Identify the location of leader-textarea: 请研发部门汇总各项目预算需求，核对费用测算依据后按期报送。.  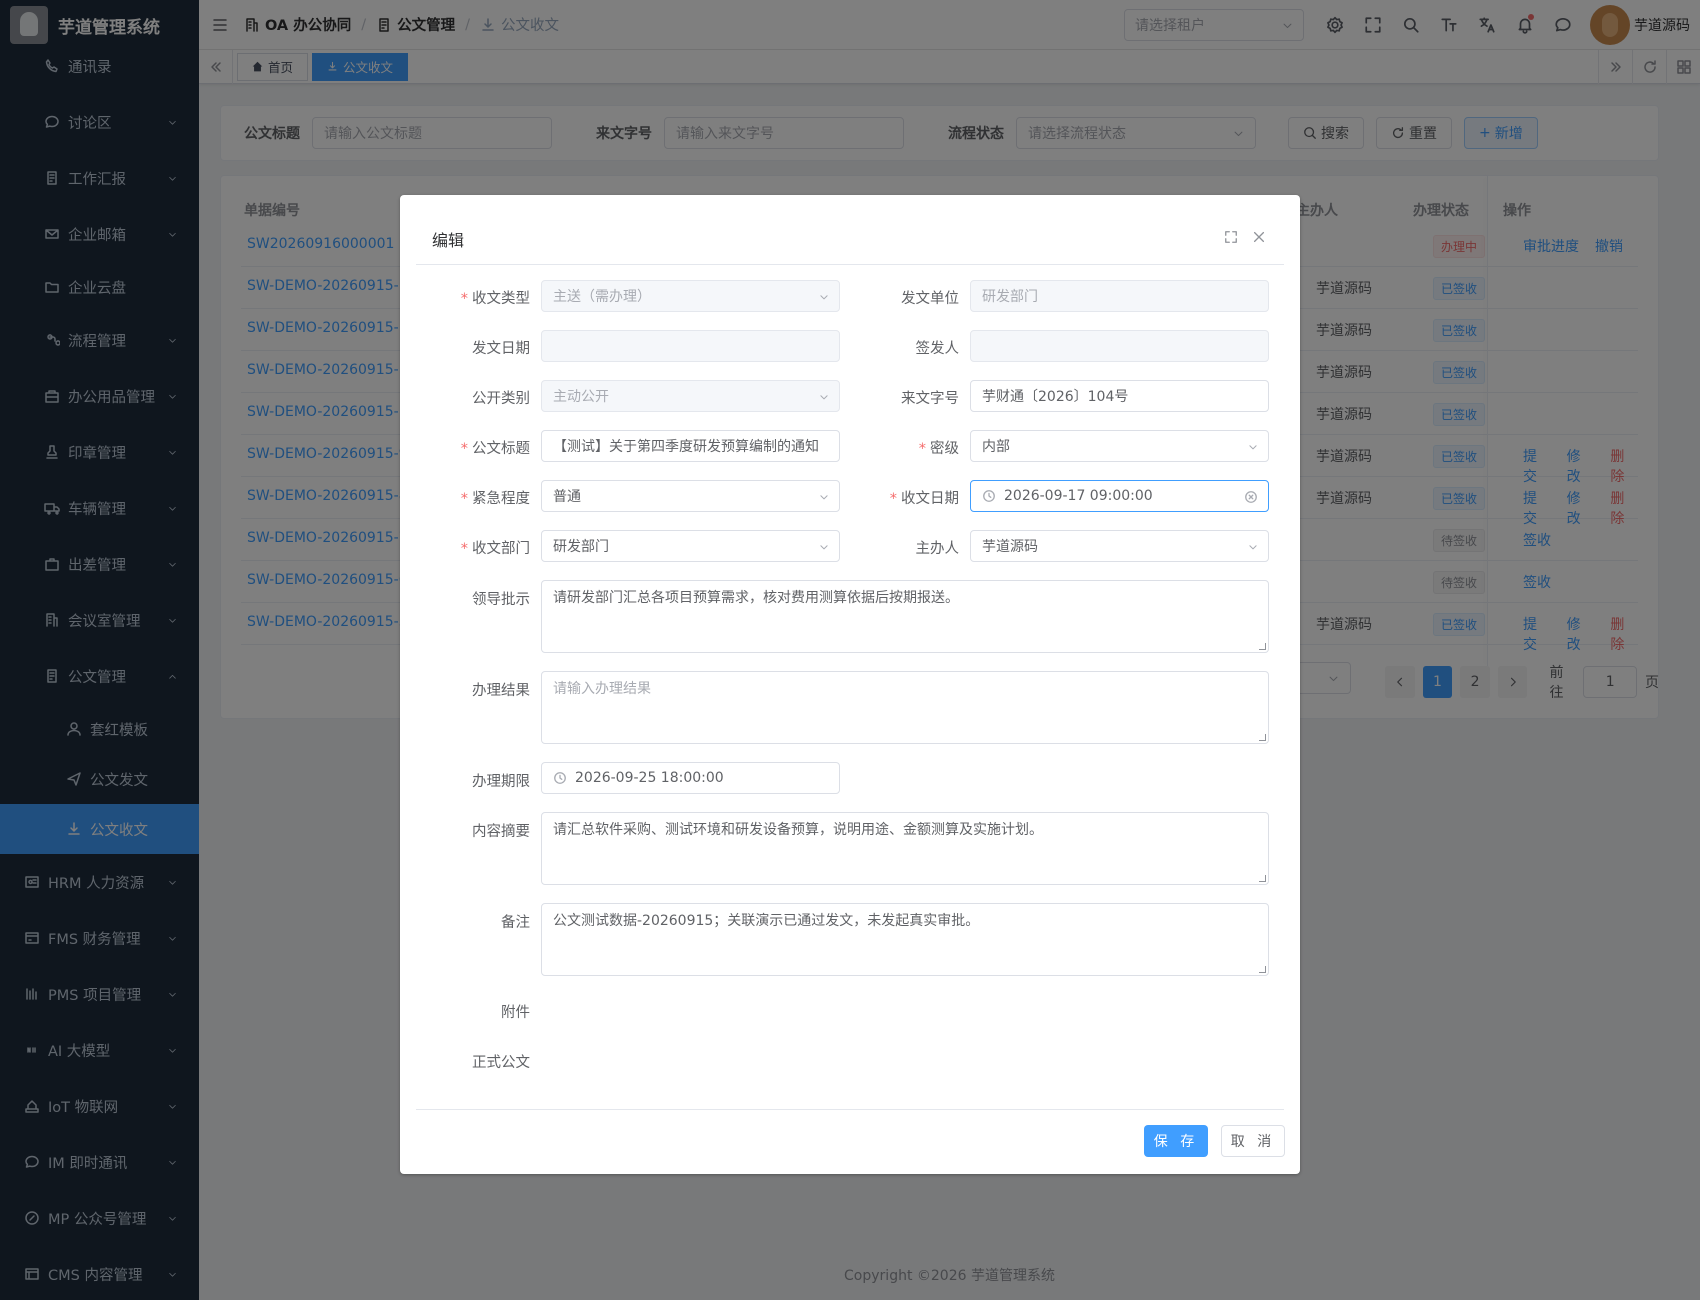
(905, 616).